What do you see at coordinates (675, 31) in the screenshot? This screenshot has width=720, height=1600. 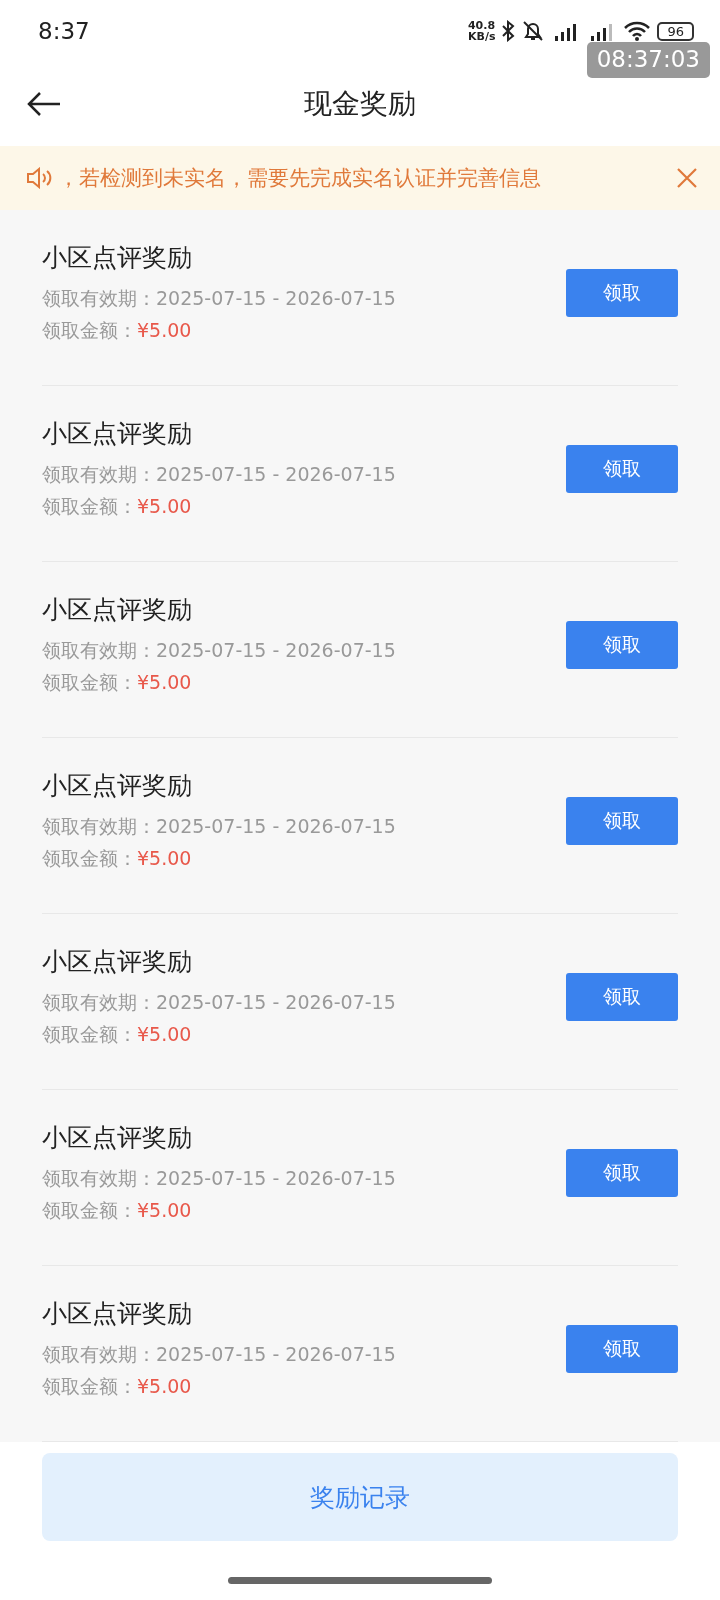 I see `battery-indicator: 96` at bounding box center [675, 31].